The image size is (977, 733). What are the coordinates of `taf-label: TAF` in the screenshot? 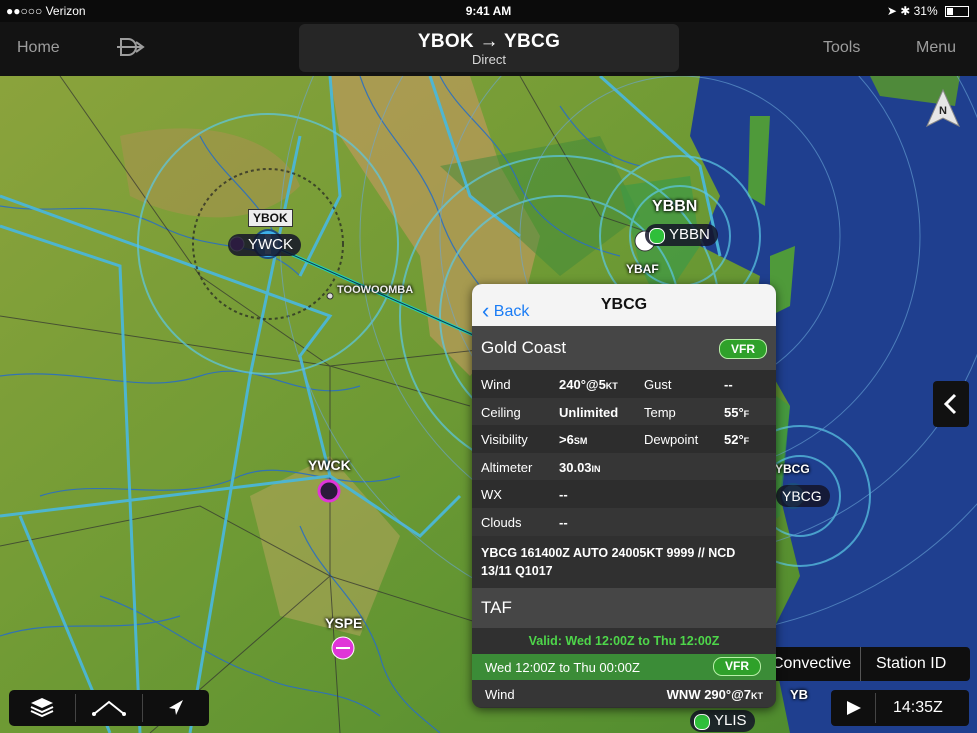 It's located at (496, 607).